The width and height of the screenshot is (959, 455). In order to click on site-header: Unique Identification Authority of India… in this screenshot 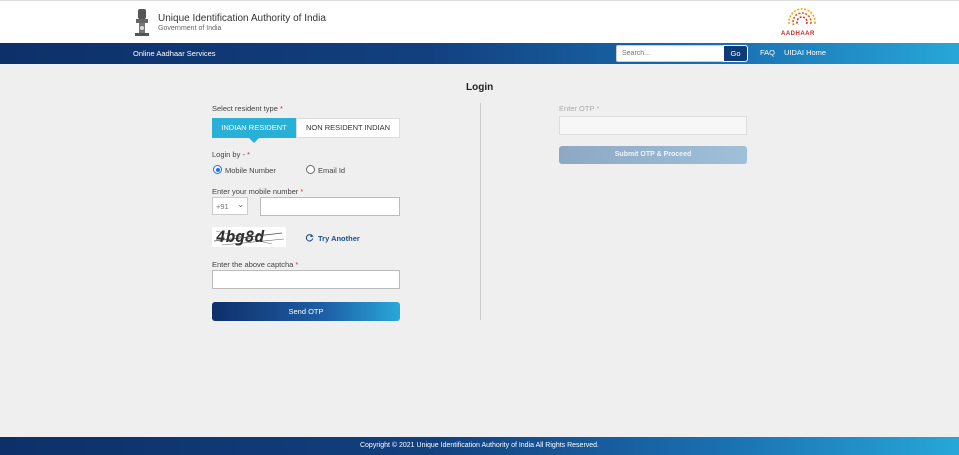, I will do `click(479, 21)`.